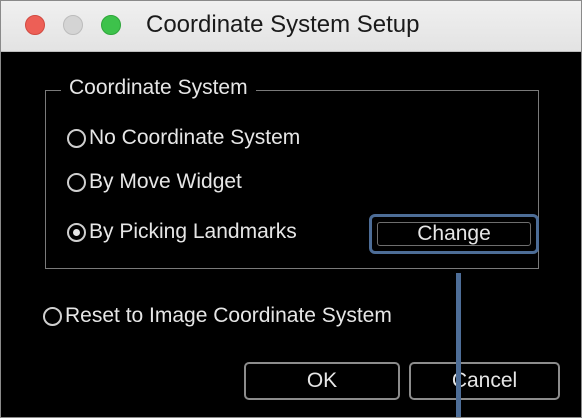 The image size is (582, 418). I want to click on ok-button-label: OK, so click(322, 380).